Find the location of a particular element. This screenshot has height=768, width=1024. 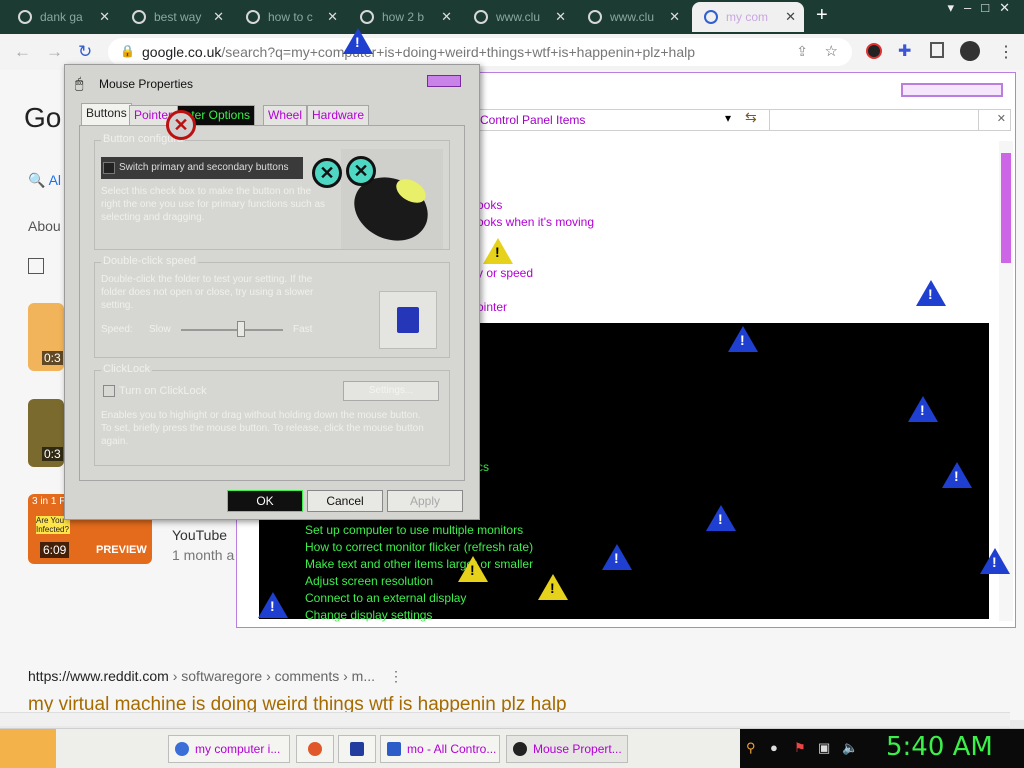

volume-icon: 🔈 is located at coordinates (850, 748).